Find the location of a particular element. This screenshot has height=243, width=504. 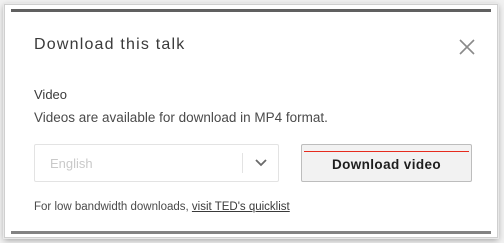

language-select-value: English is located at coordinates (71, 163).